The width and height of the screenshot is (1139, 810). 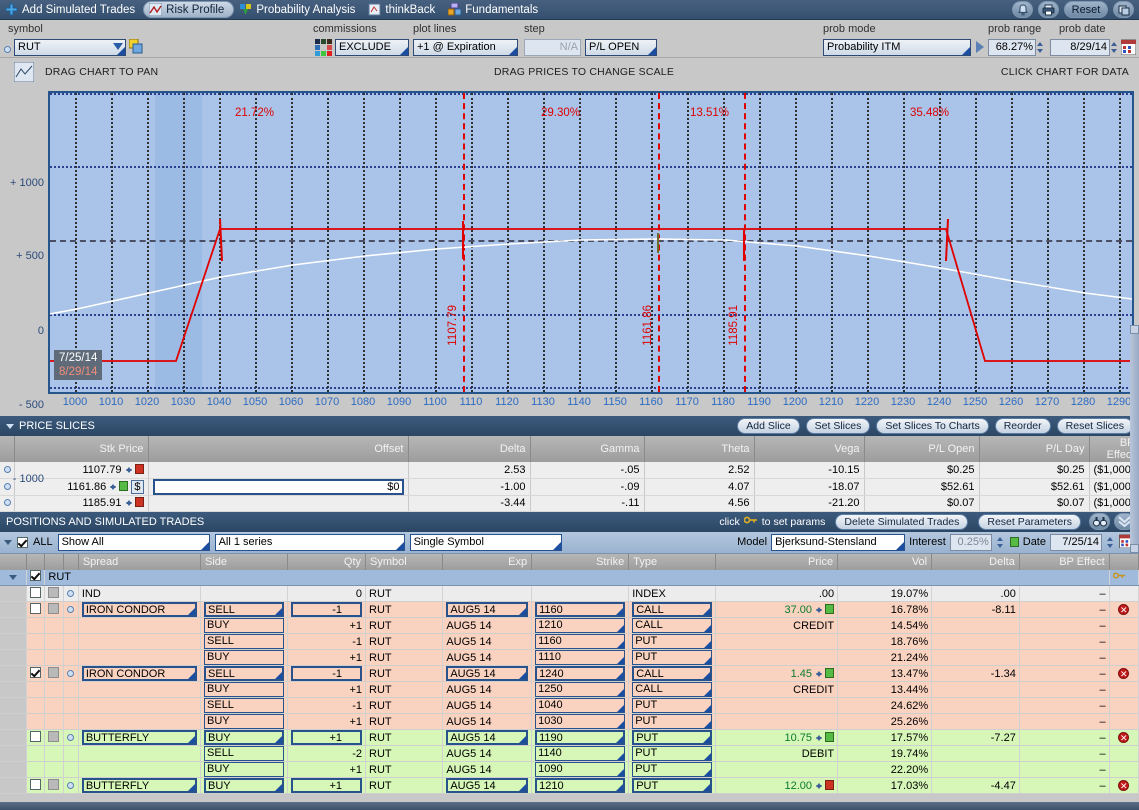 I want to click on slice-stk-price: 1185.91, so click(x=81, y=503).